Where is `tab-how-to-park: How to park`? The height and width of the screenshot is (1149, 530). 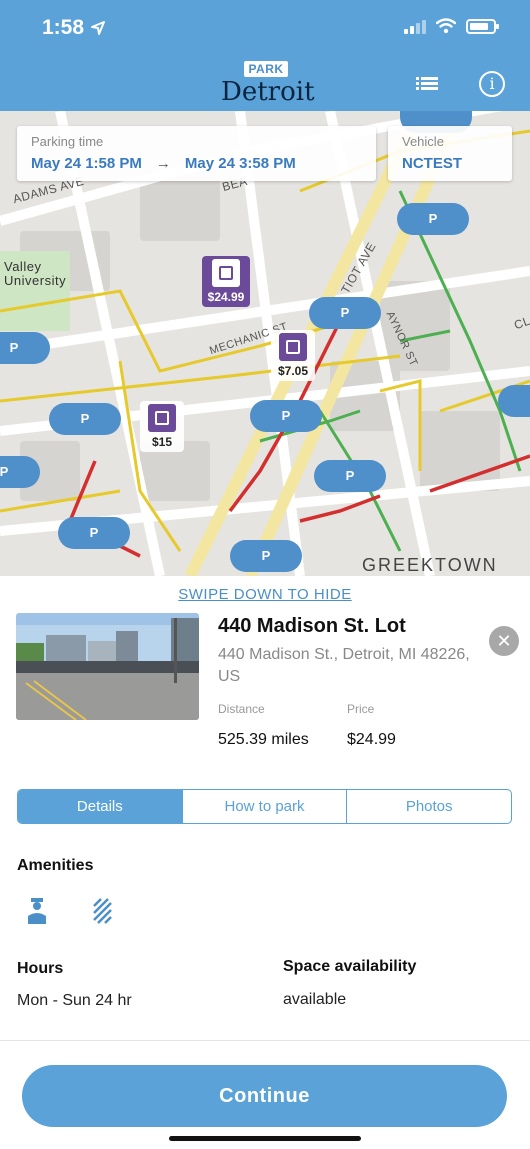
tab-how-to-park: How to park is located at coordinates (265, 806).